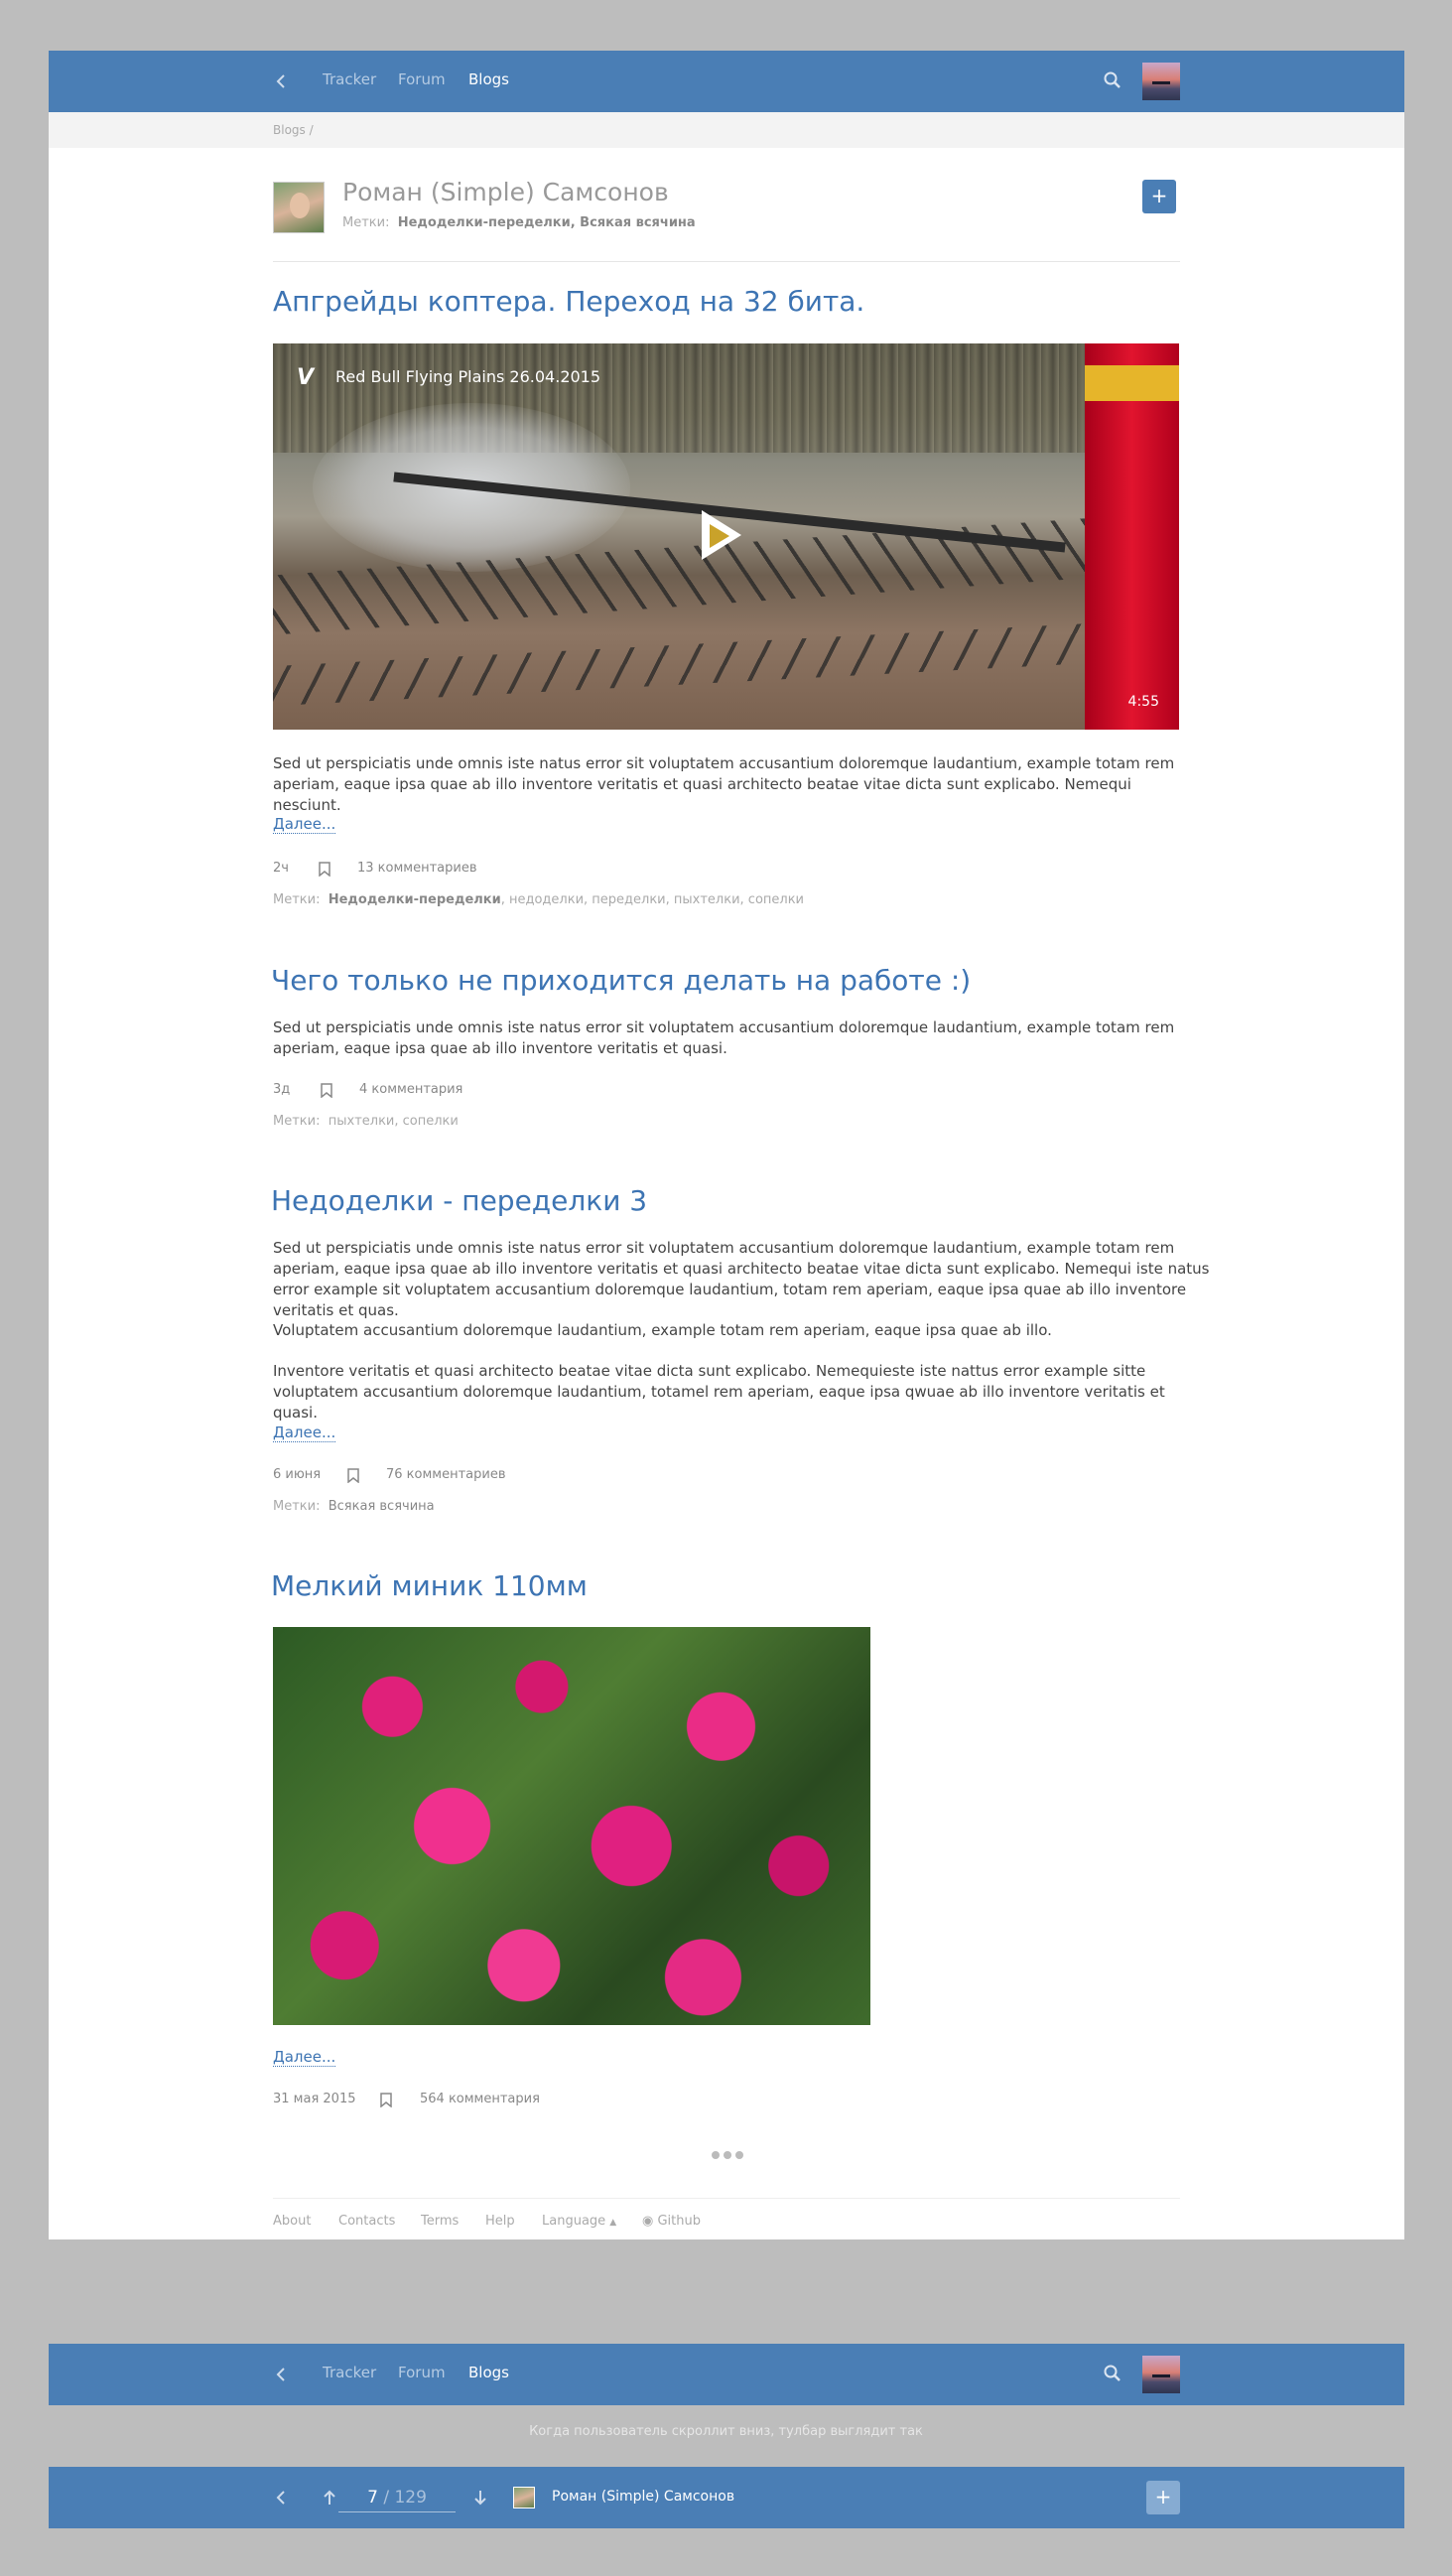 This screenshot has height=2576, width=1452. Describe the element at coordinates (366, 2221) in the screenshot. I see `footer-contacts-link: Contacts` at that location.